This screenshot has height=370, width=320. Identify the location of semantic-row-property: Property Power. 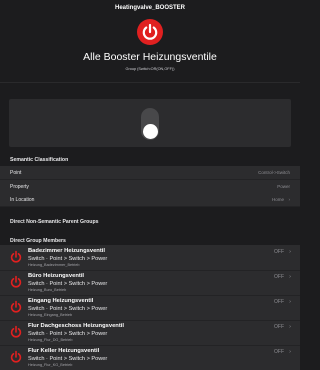
(150, 187).